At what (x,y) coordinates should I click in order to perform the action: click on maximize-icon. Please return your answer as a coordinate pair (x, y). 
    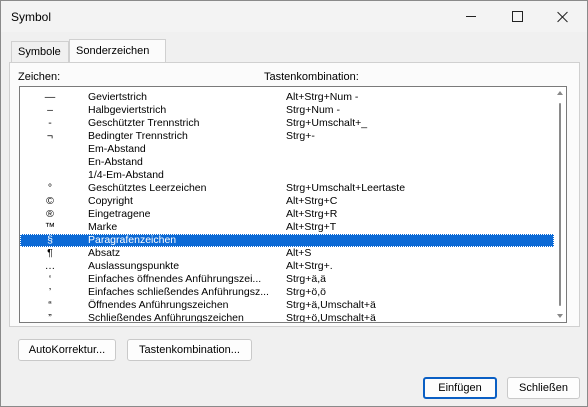
    Looking at the image, I should click on (517, 16).